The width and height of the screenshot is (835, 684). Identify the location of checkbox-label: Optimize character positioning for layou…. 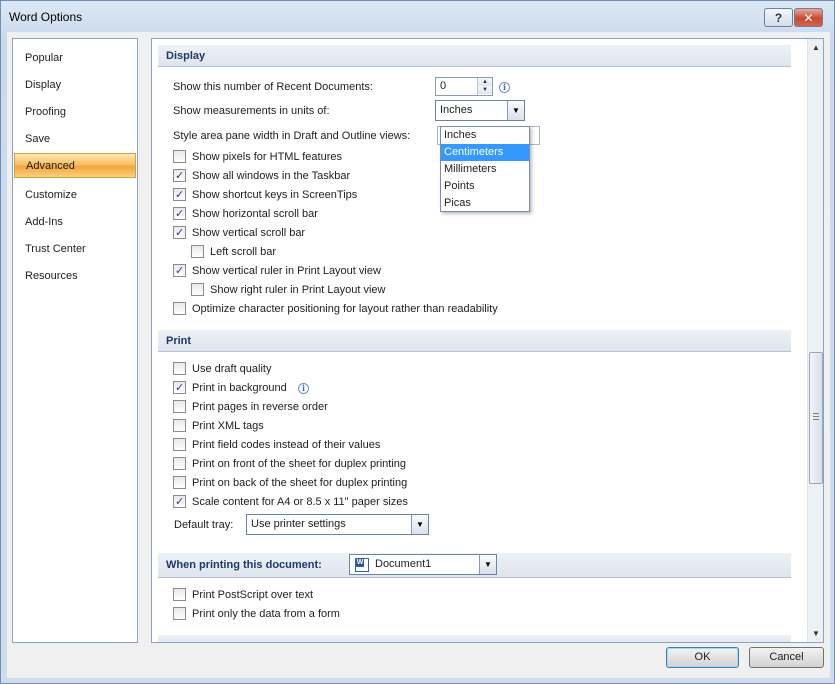
(345, 309).